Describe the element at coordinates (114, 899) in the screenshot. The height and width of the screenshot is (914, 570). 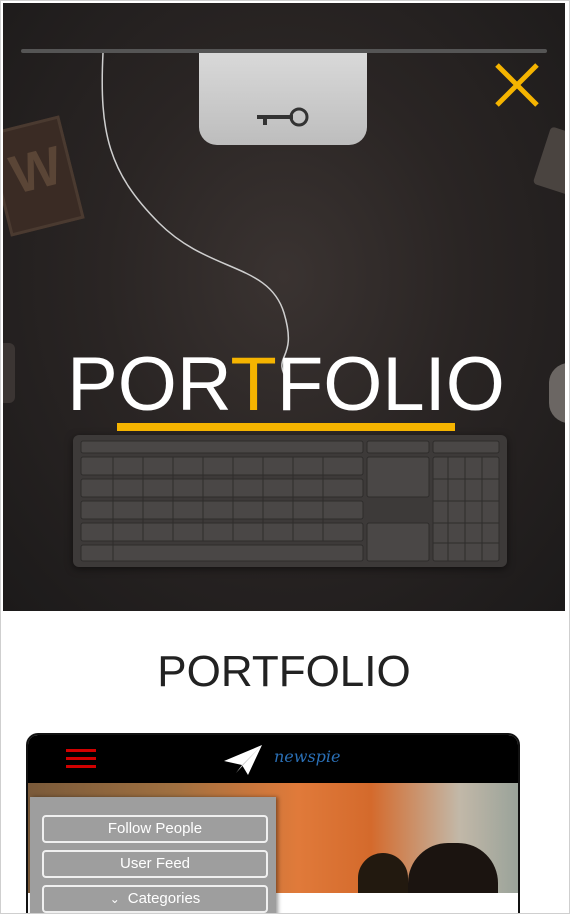
I see `chevron-down-icon: ⌄` at that location.